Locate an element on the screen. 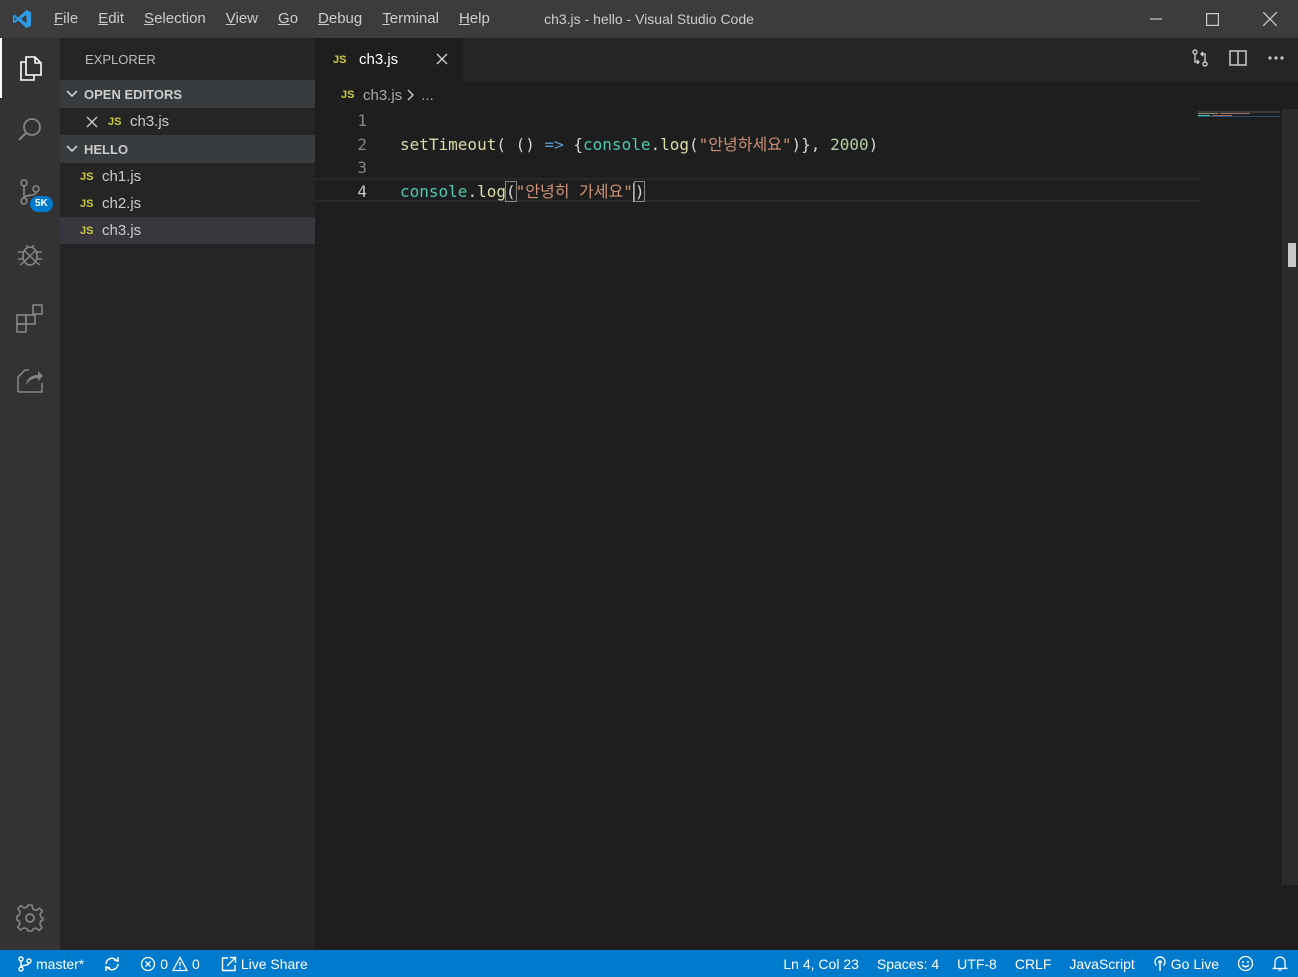 This screenshot has height=977, width=1298. close-icon is located at coordinates (1269, 19).